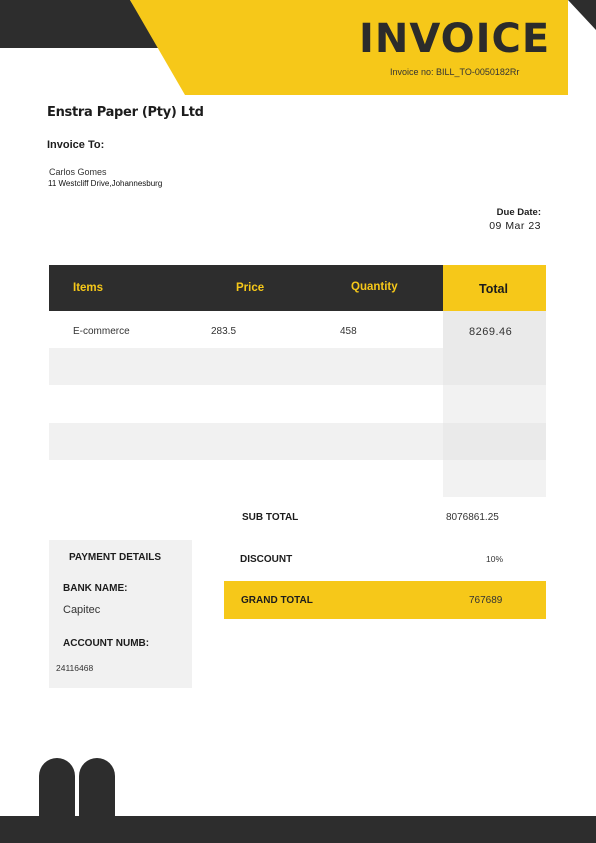 This screenshot has width=596, height=843. Describe the element at coordinates (493, 289) in the screenshot. I see `header-total: Total` at that location.